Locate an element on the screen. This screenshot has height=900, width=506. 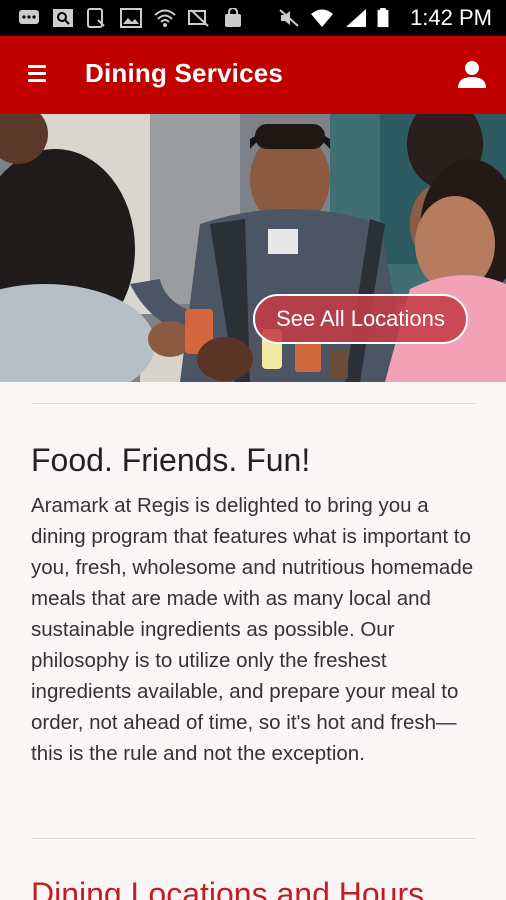
status-time: 1:42 PM is located at coordinates (451, 17).